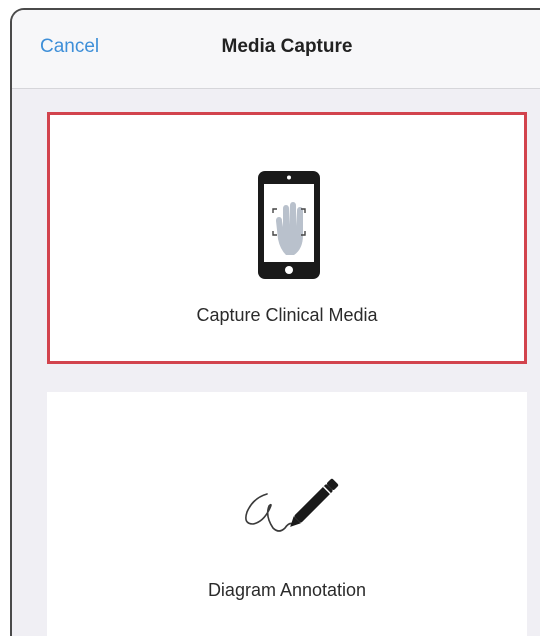 The width and height of the screenshot is (542, 636). I want to click on diagram-annotation-label: Diagram Annotation, so click(287, 590).